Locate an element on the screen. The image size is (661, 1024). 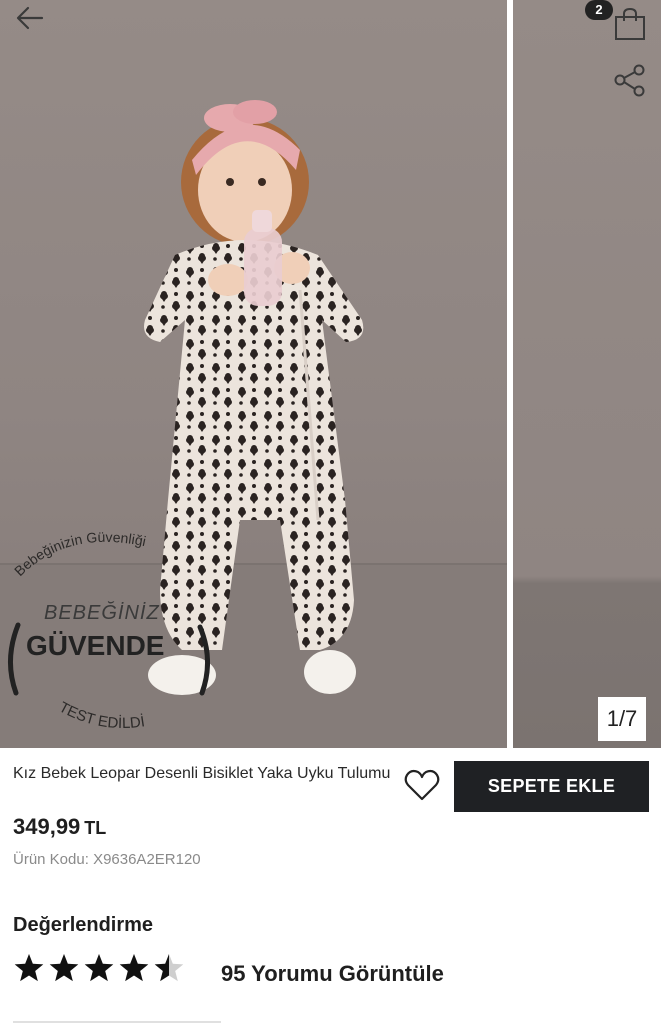
add-to-cart-button: SEPETE EKLE is located at coordinates (551, 786).